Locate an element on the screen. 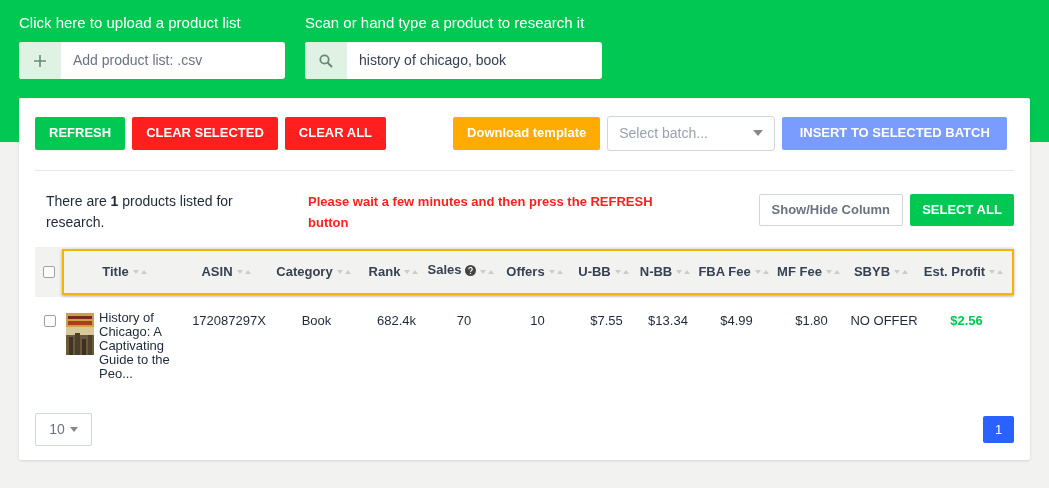 This screenshot has width=1049, height=488. upload-label: Click here to upload a product list is located at coordinates (130, 22).